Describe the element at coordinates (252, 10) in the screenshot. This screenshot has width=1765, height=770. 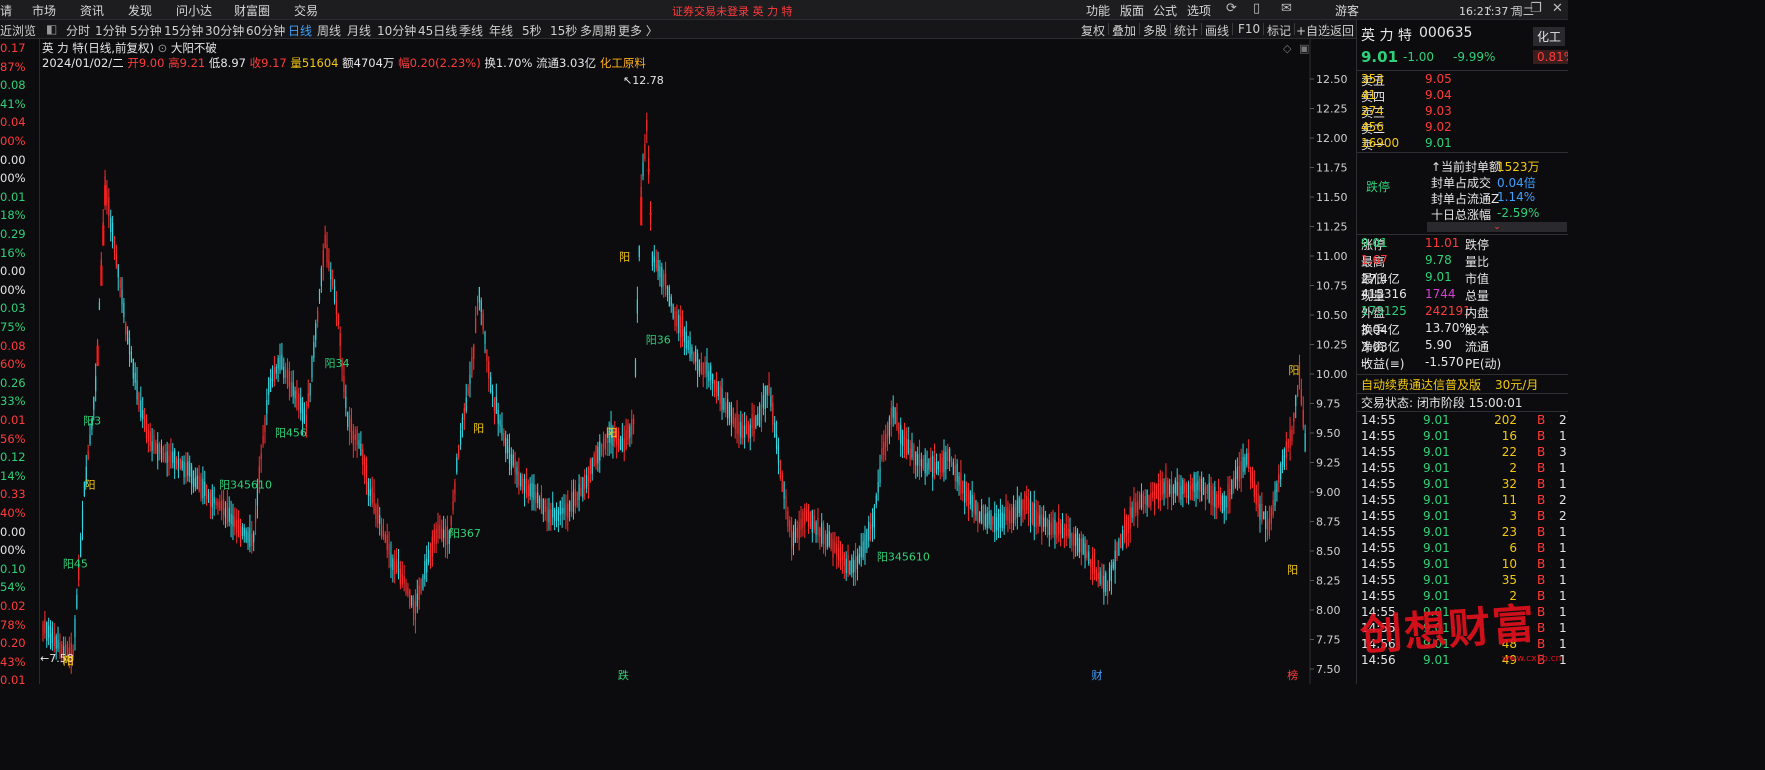
I see `menu-item-wealth-circle: 财富圈` at that location.